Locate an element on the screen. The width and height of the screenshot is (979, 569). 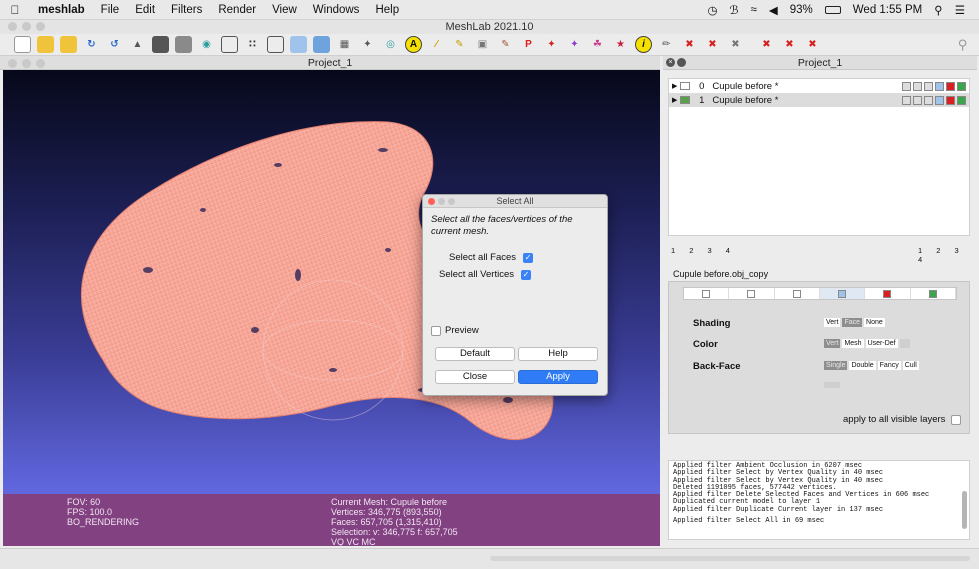
tab-points is located at coordinates (752, 293).